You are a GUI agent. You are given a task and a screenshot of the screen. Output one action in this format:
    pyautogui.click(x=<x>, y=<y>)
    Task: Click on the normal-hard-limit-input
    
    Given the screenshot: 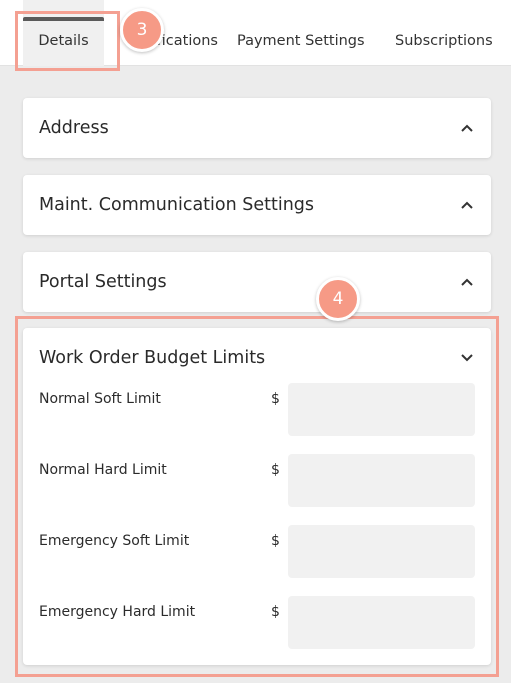 What is the action you would take?
    pyautogui.click(x=381, y=480)
    